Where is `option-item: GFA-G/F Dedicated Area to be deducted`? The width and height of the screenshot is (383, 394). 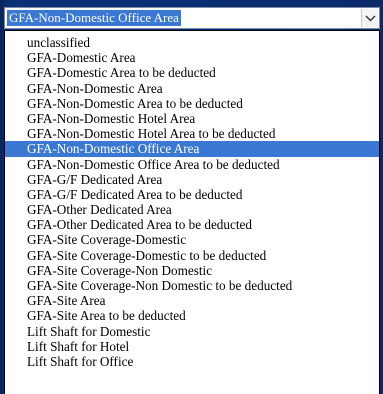
option-item: GFA-G/F Dedicated Area to be deducted is located at coordinates (192, 194).